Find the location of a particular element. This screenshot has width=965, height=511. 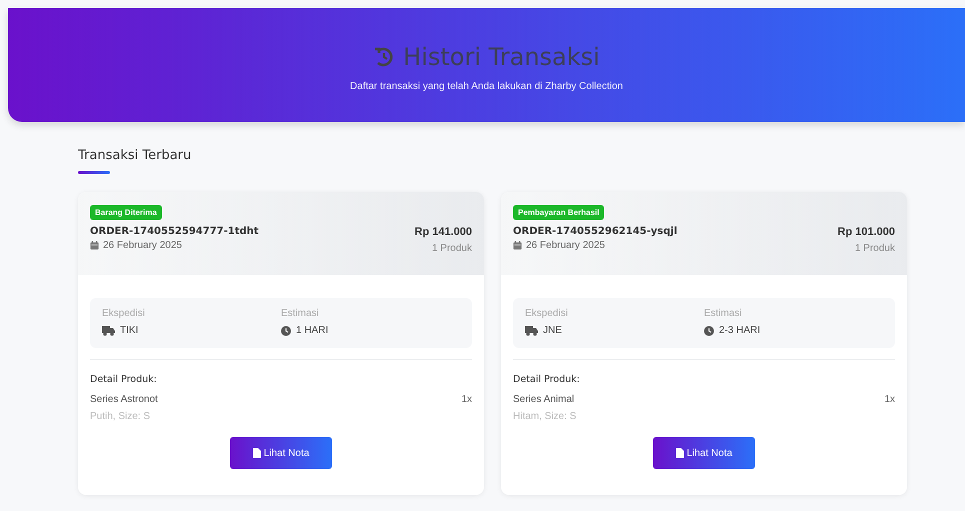

courier-name: JNE is located at coordinates (552, 330).